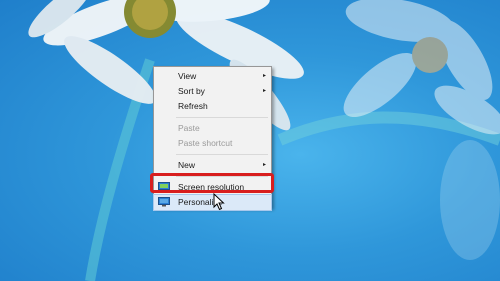  Describe the element at coordinates (164, 202) in the screenshot. I see `monitor-icon` at that location.